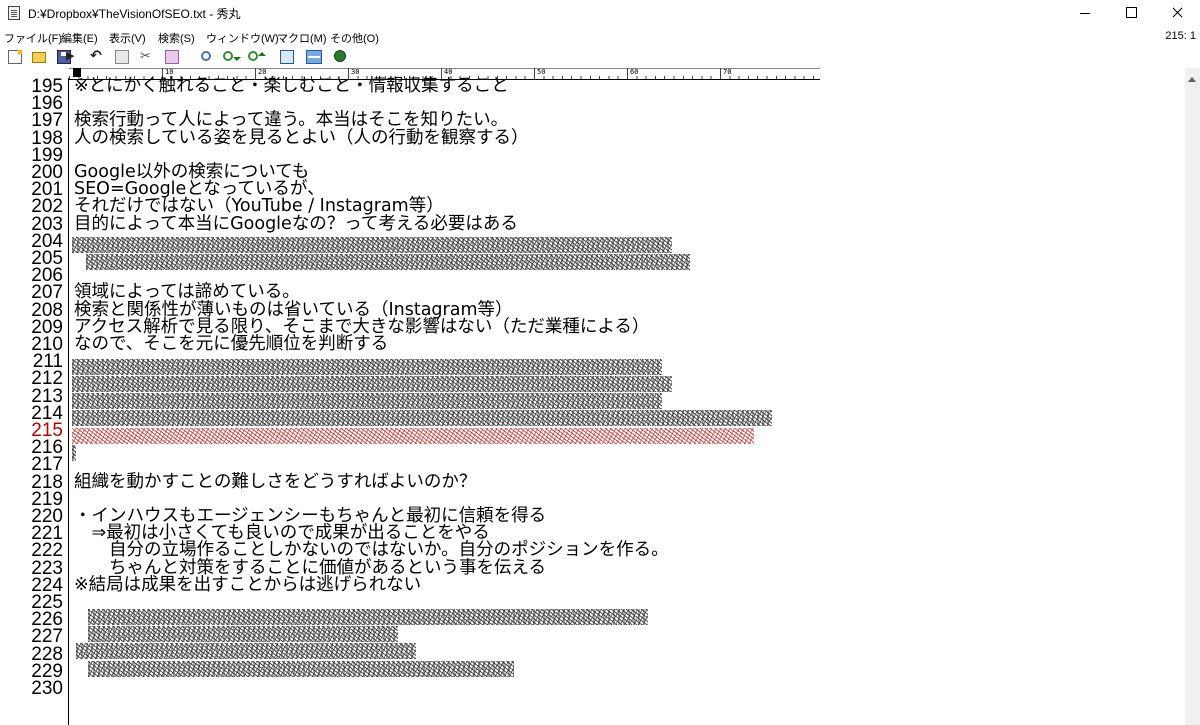 The width and height of the screenshot is (1200, 725). Describe the element at coordinates (291, 86) in the screenshot. I see `text-line: ※とにかく触れること・楽しむこと・情報収集すること` at that location.